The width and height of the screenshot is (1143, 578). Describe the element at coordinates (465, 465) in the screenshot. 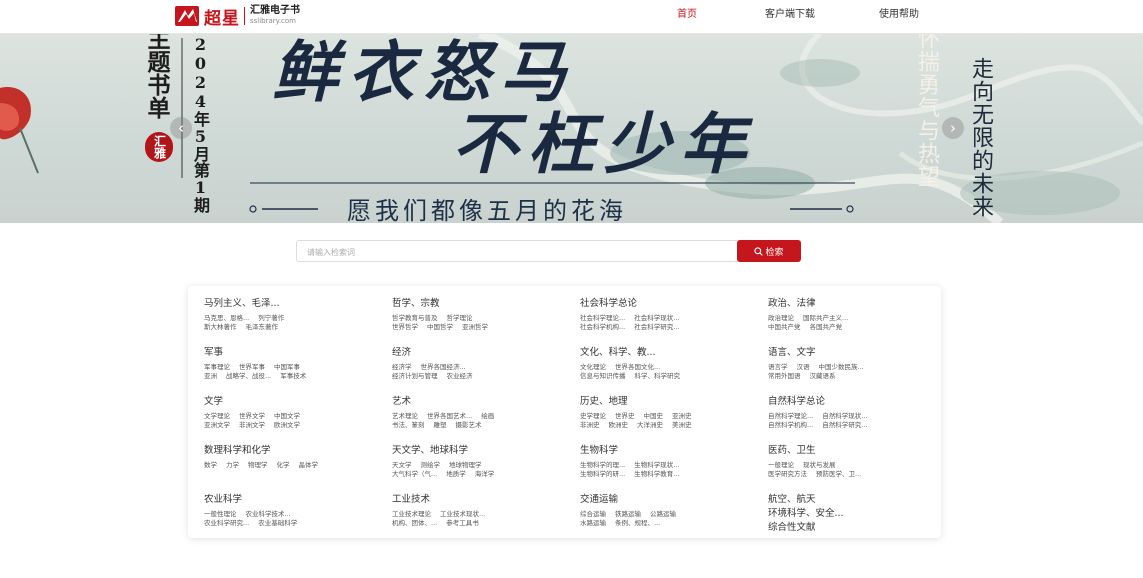

I see `subcategory-link: 地球物理学` at that location.